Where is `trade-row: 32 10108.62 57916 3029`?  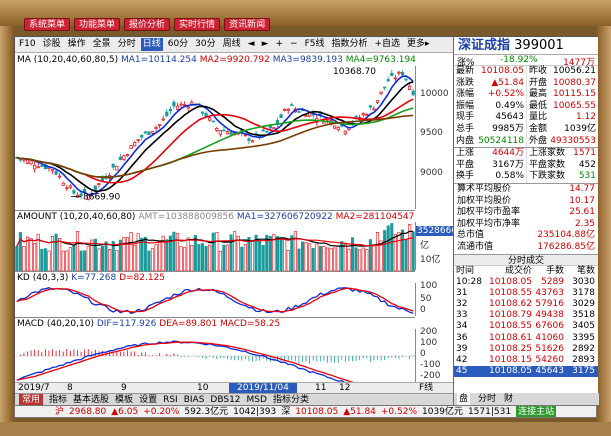 trade-row: 32 10108.62 57916 3029 is located at coordinates (526, 304).